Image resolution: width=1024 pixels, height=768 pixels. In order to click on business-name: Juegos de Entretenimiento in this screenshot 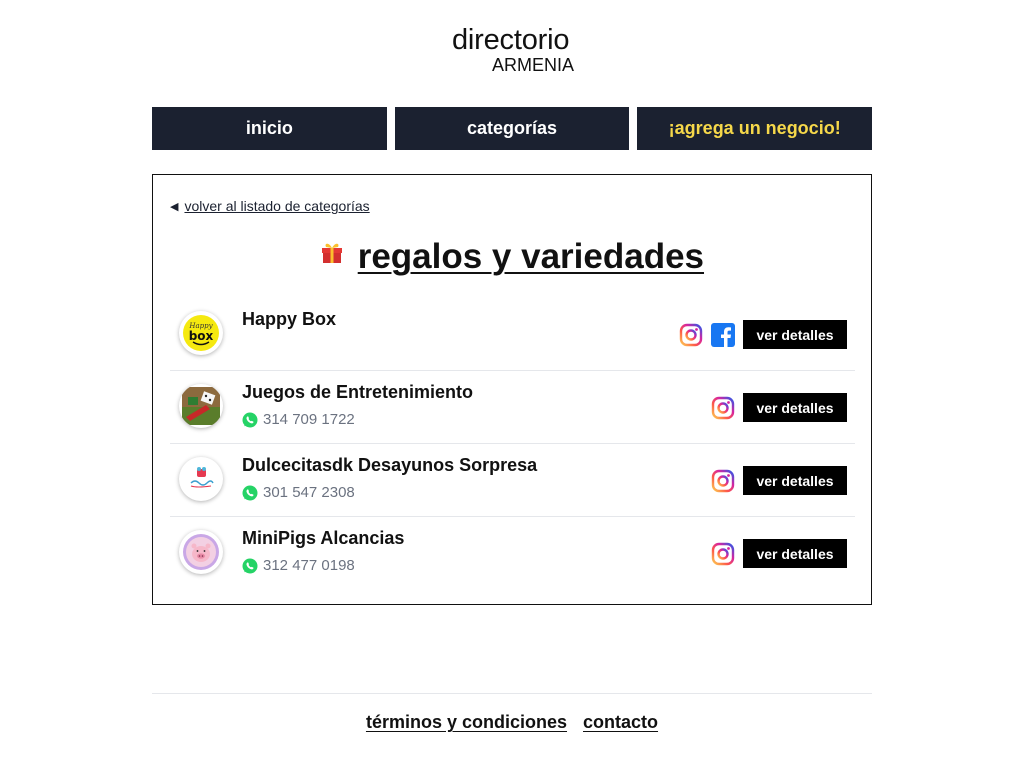, I will do `click(357, 392)`.